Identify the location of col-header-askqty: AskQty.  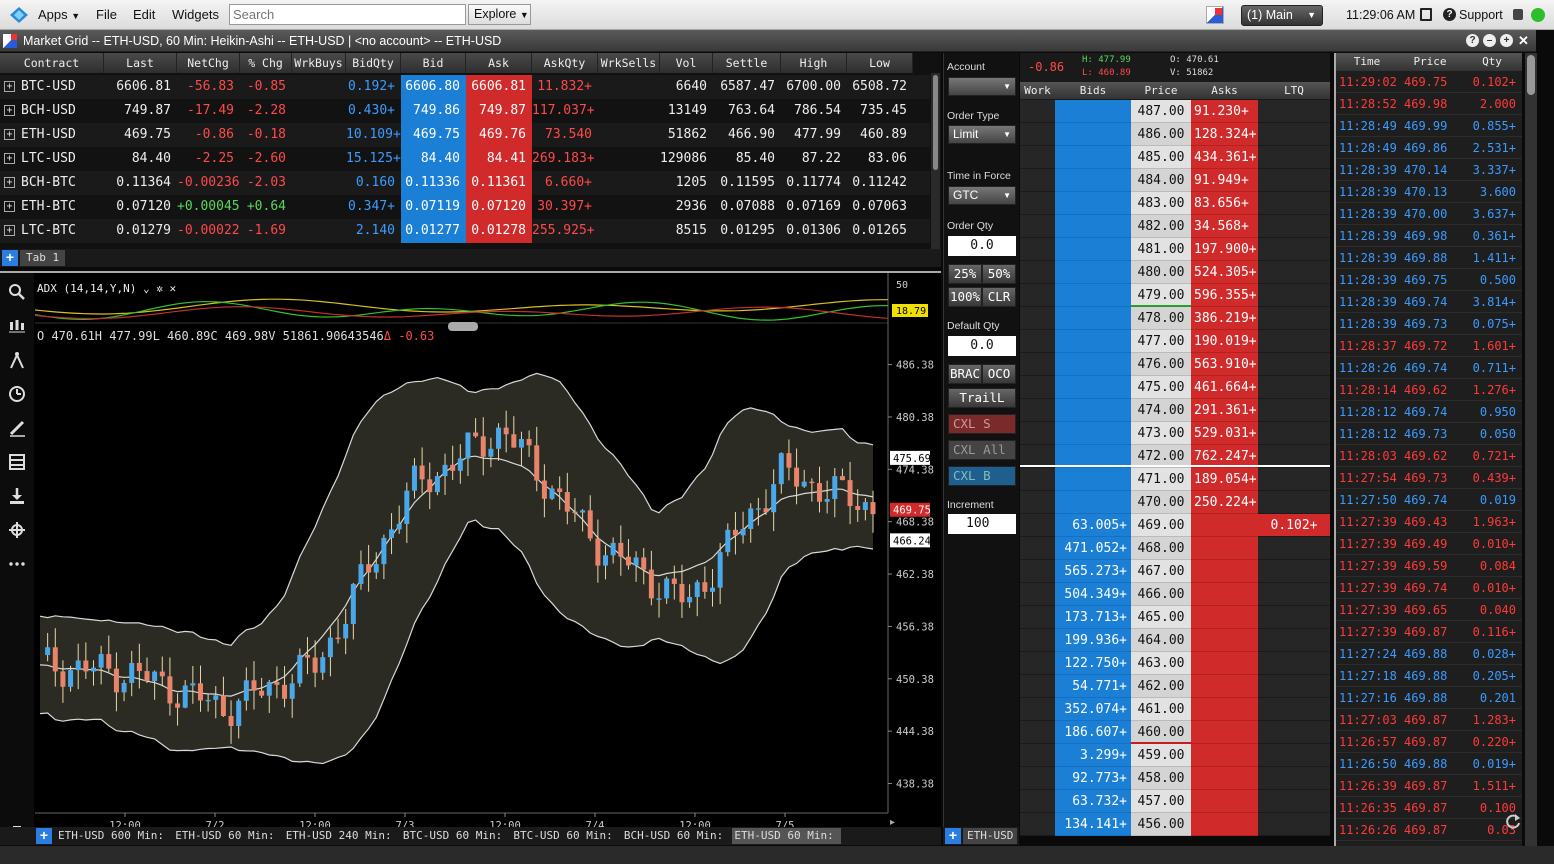
(565, 63).